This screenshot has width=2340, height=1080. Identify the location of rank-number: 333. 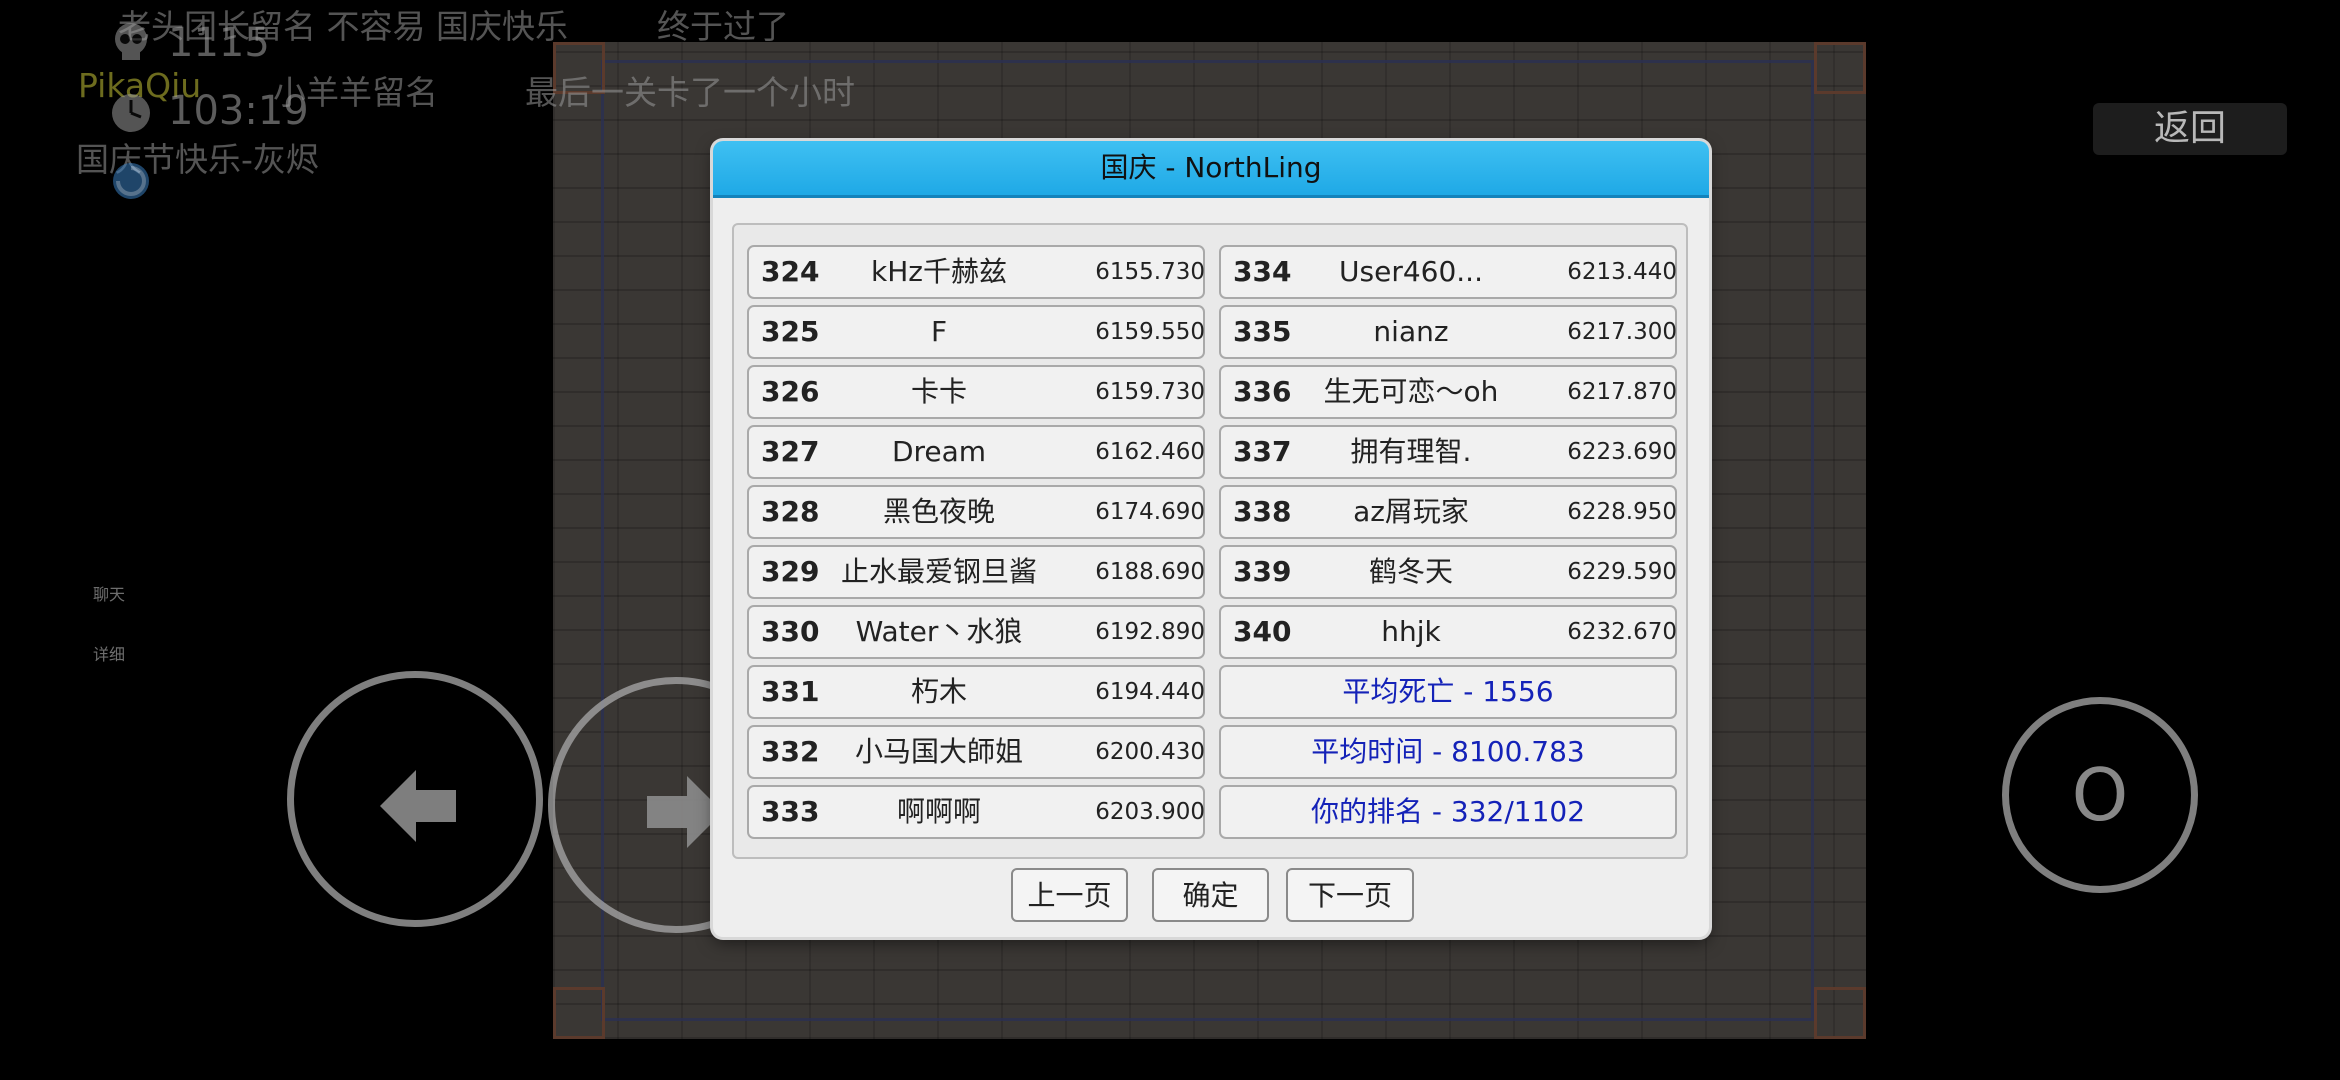
(790, 811).